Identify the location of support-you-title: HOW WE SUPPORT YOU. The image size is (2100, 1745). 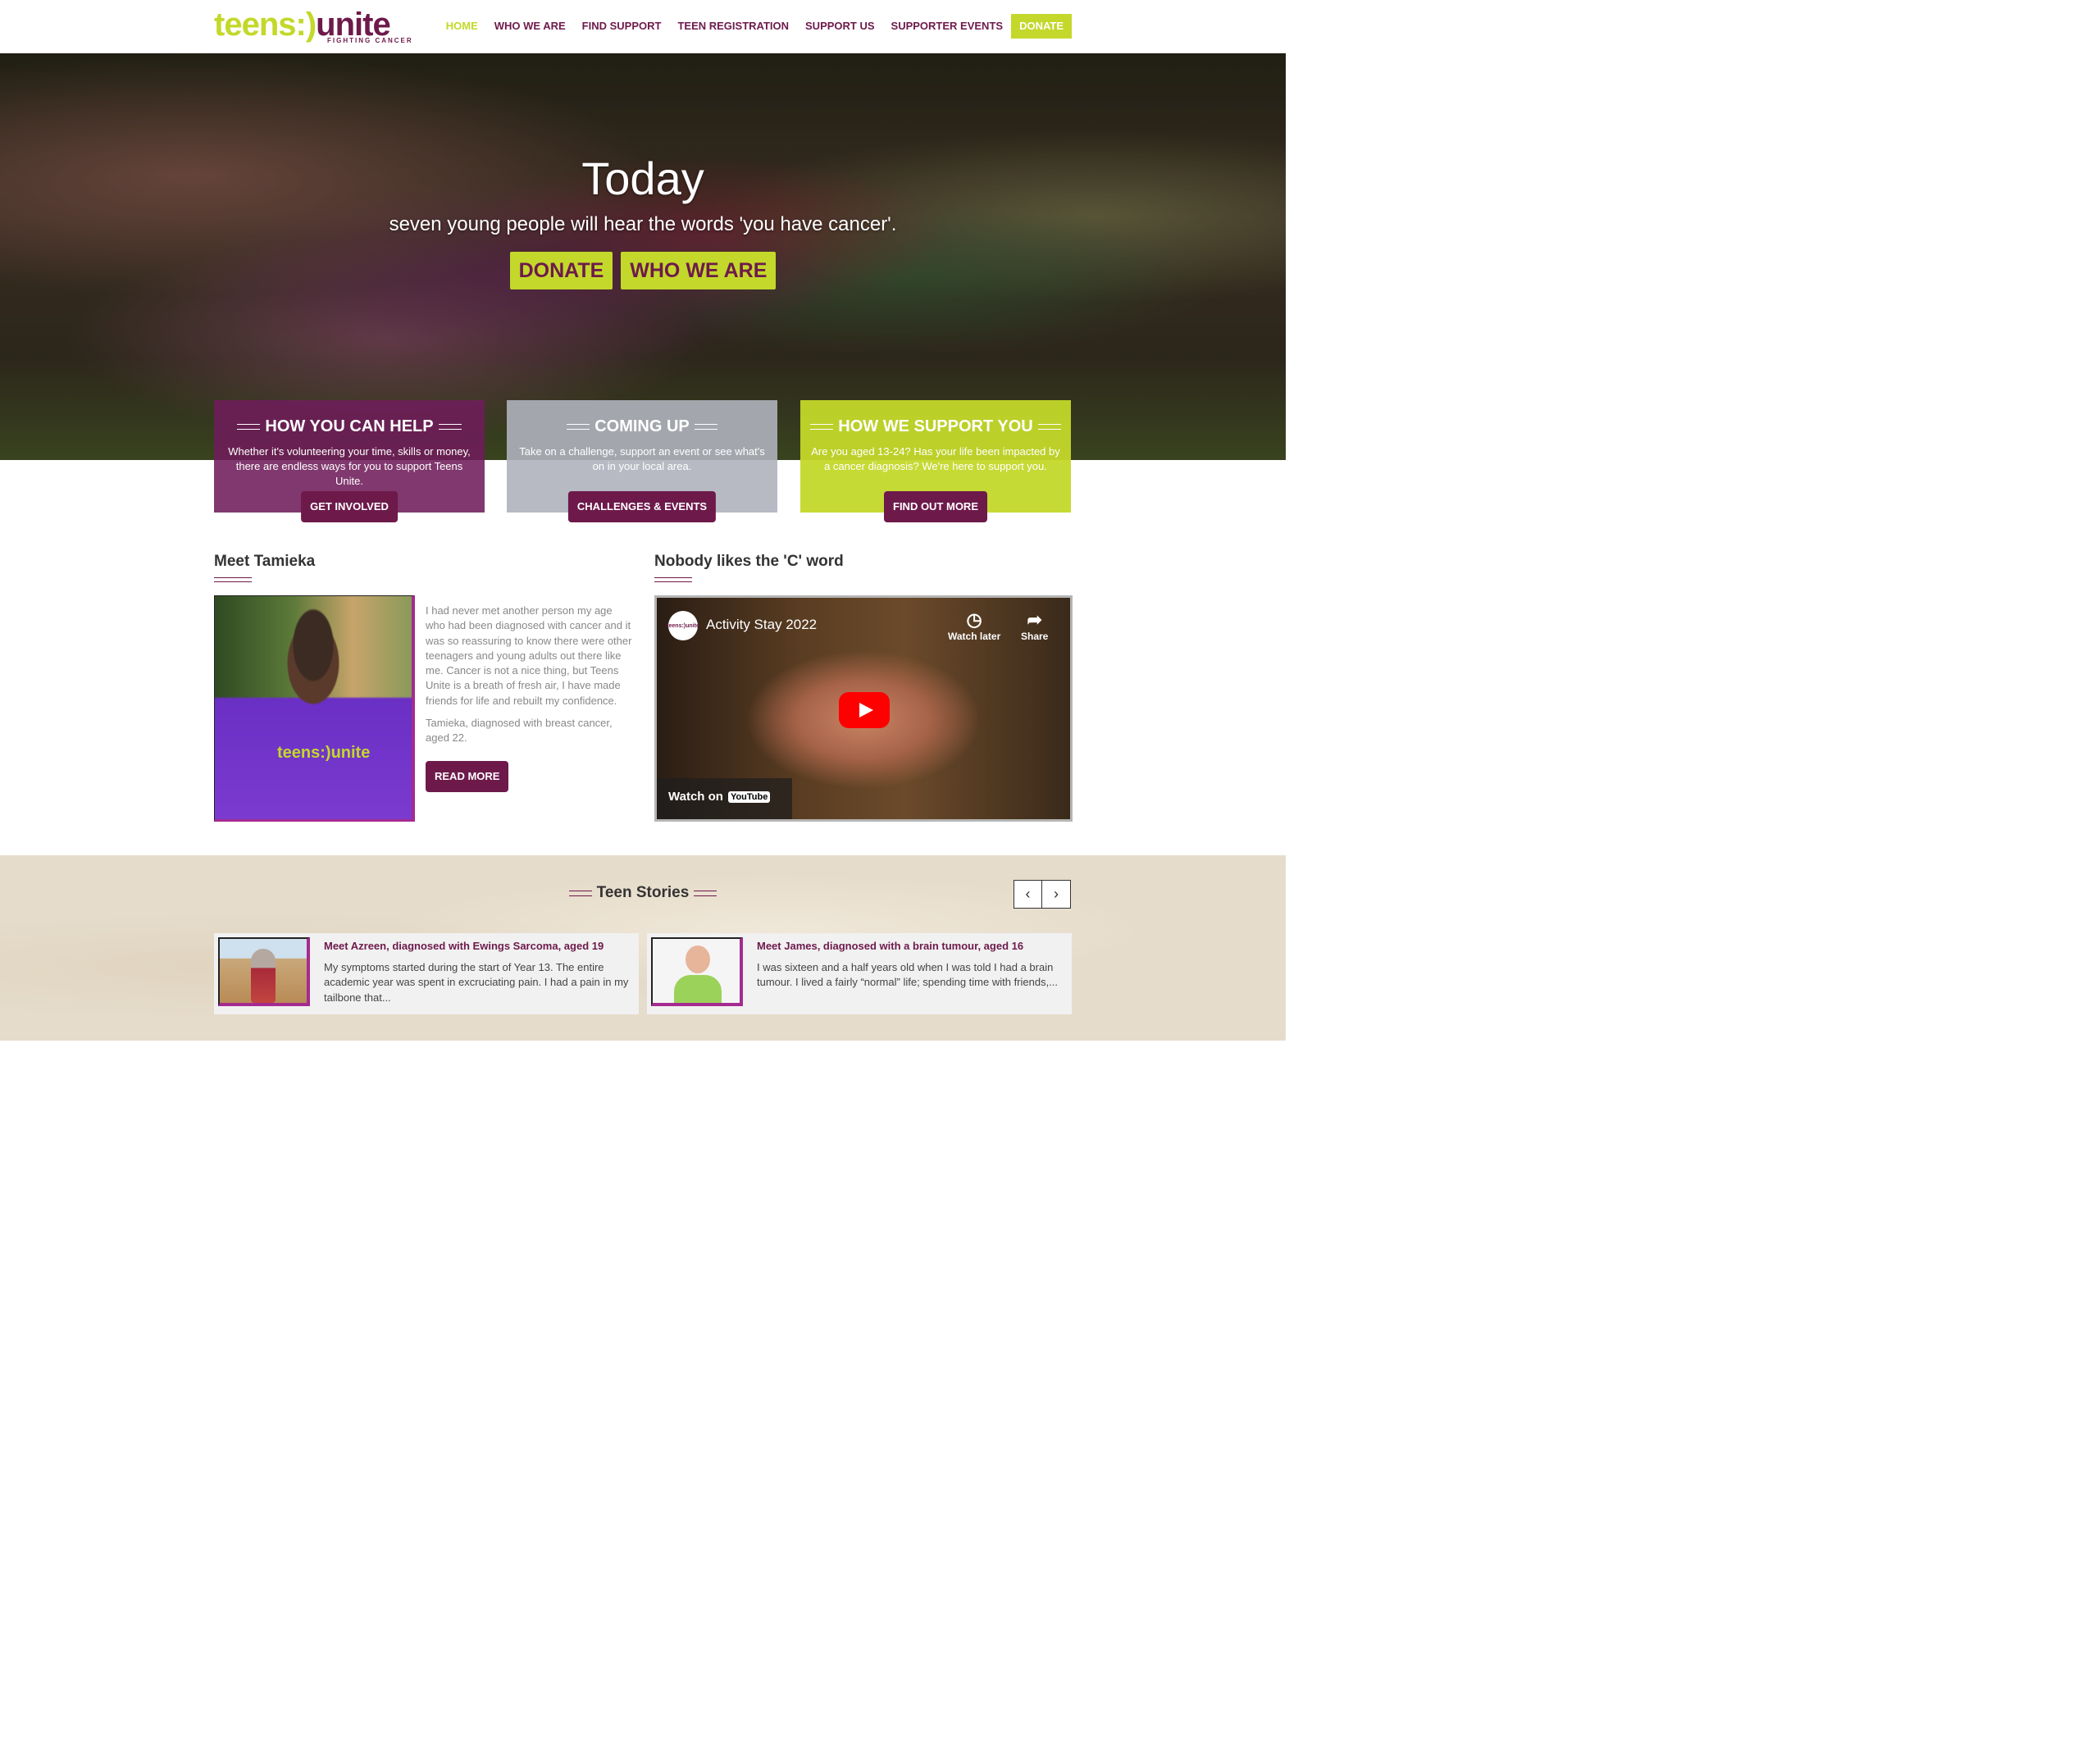
(935, 426).